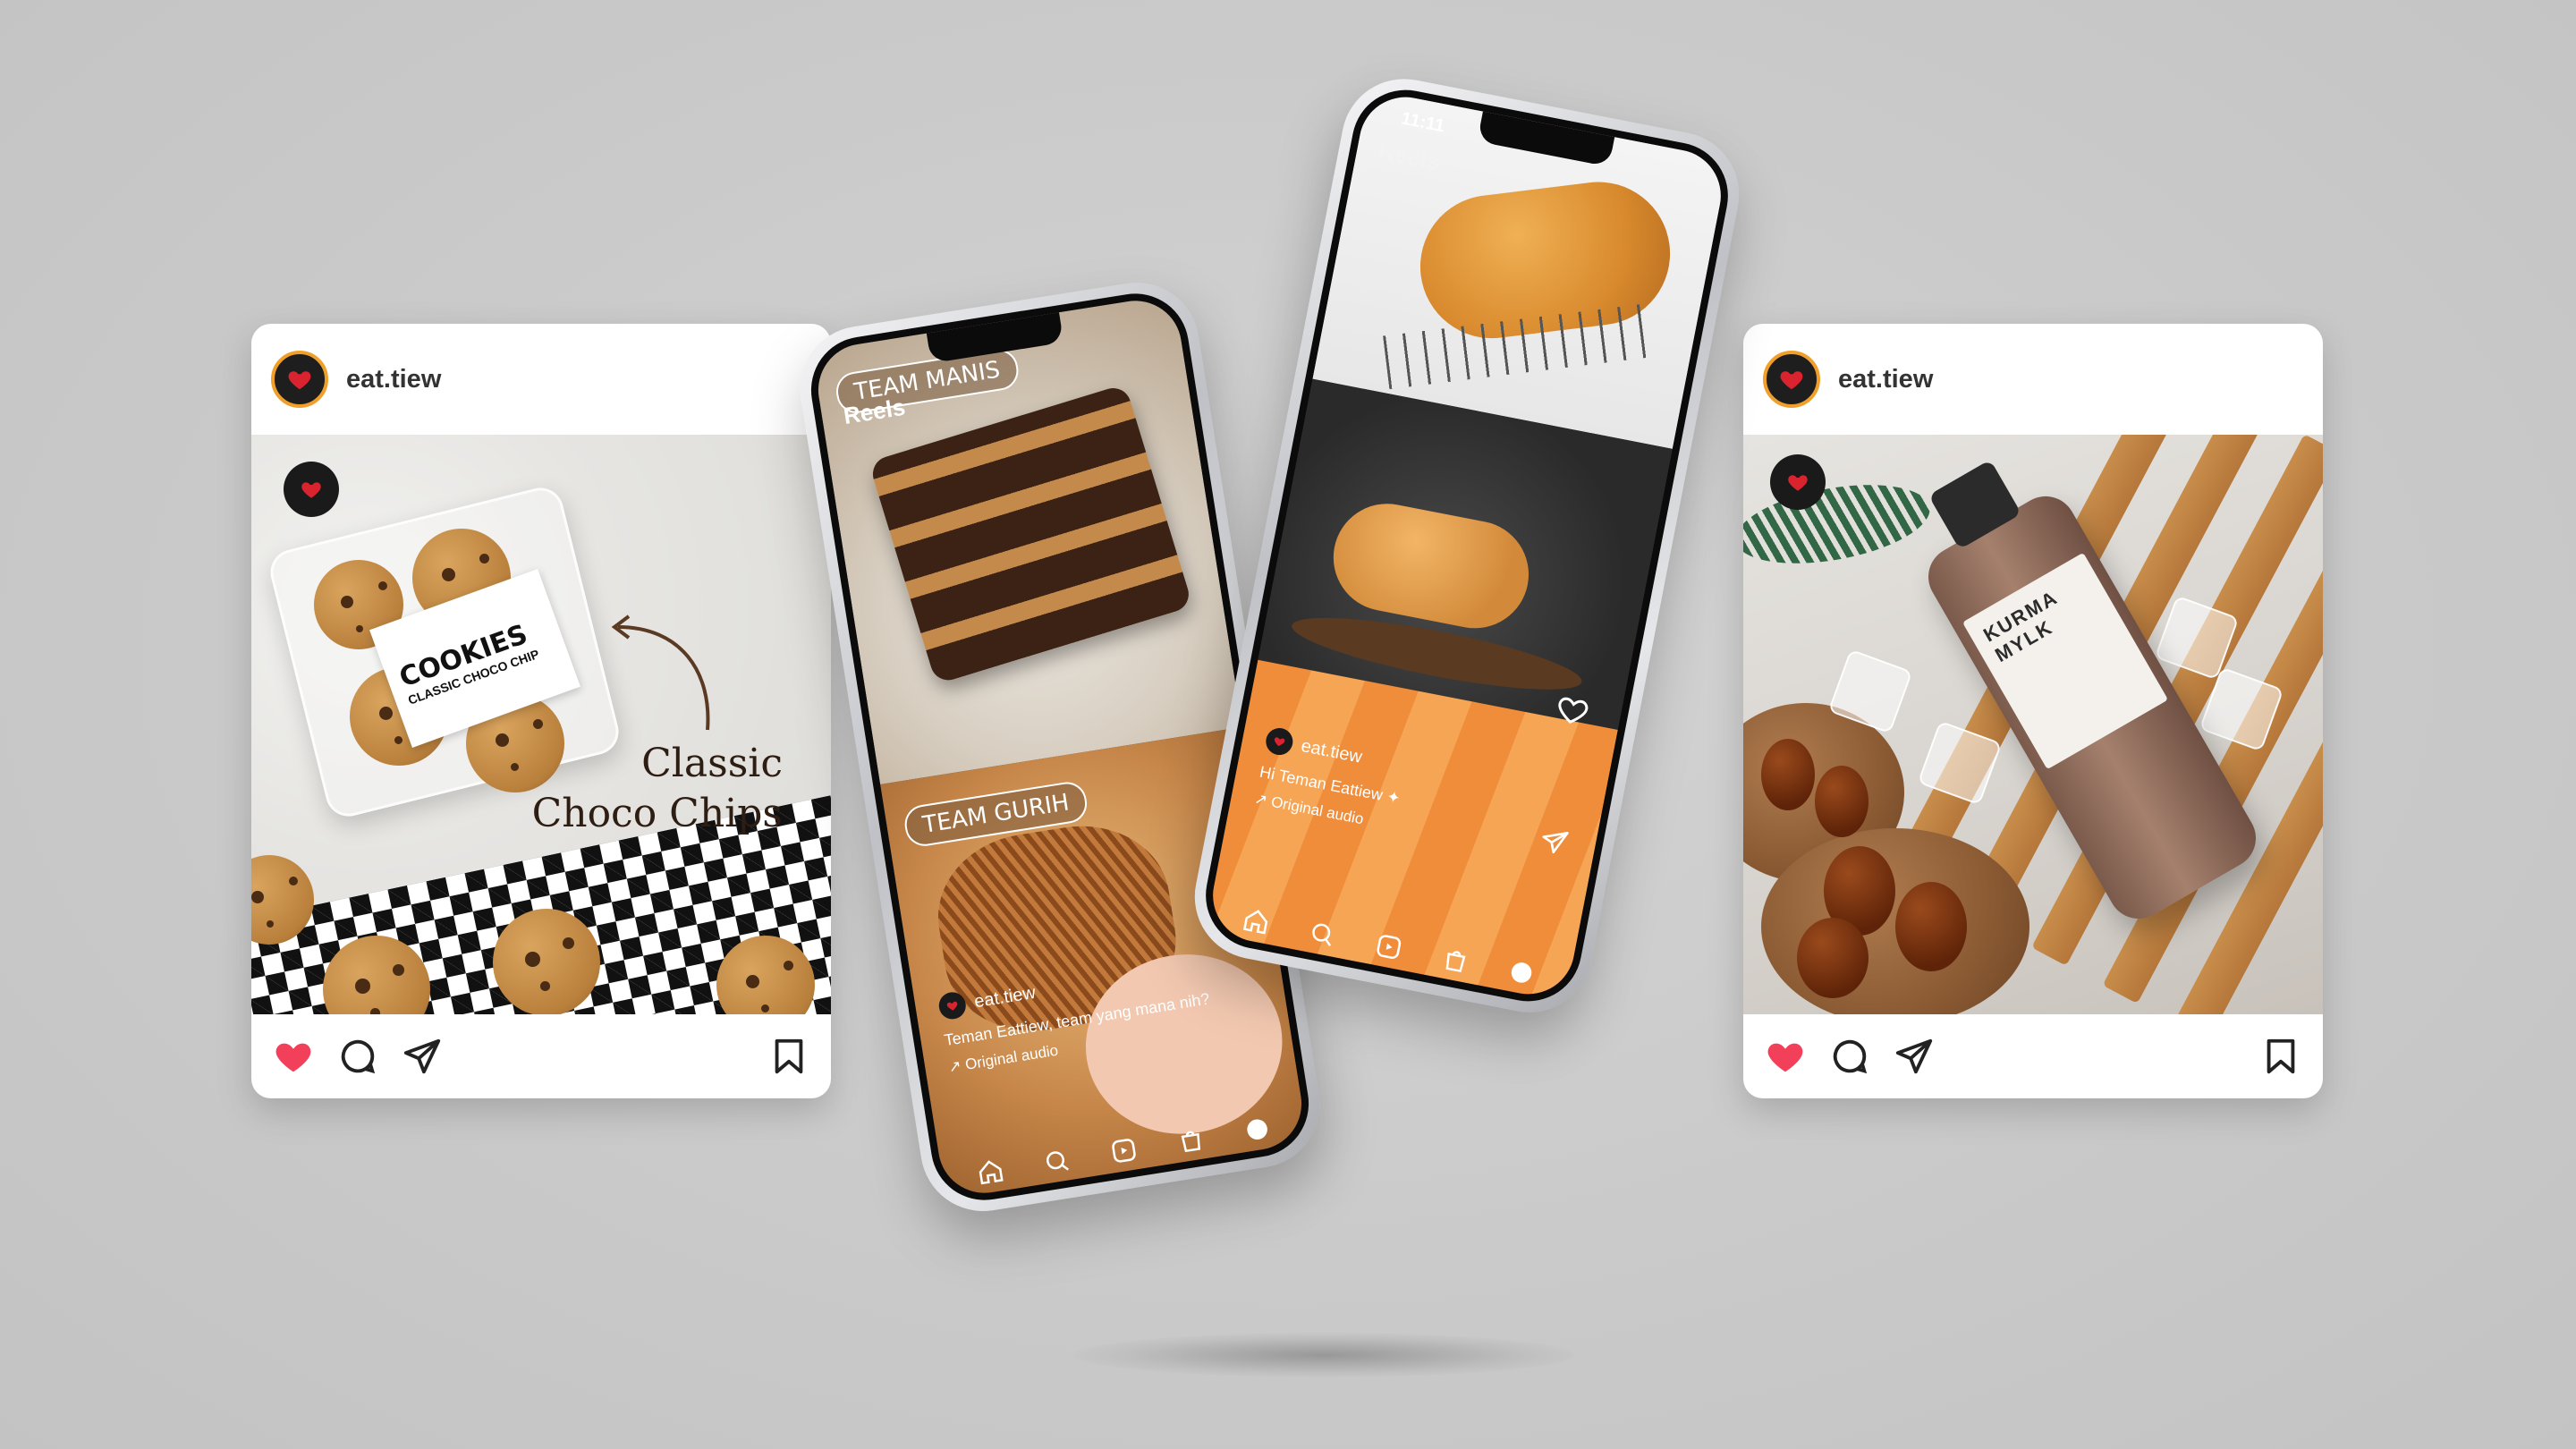 The width and height of the screenshot is (2576, 1449). What do you see at coordinates (2020, 626) in the screenshot?
I see `bottle-label-text: KURMA MYLK` at bounding box center [2020, 626].